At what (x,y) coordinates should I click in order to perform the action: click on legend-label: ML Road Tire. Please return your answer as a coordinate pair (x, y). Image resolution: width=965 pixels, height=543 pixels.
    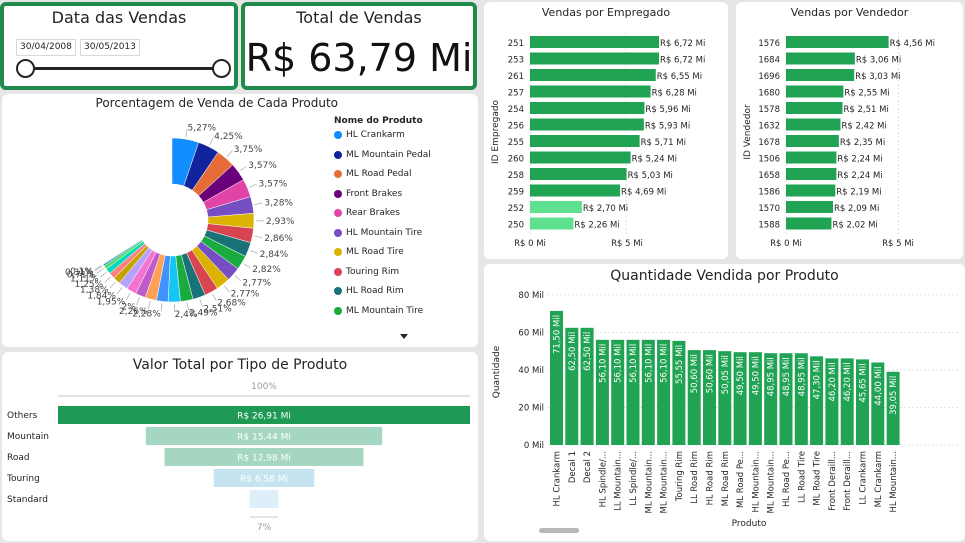
    Looking at the image, I should click on (375, 252).